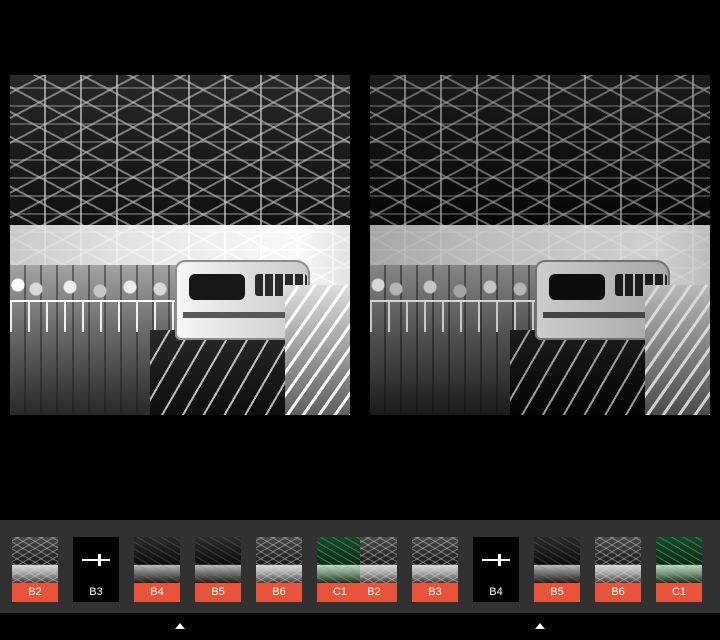 This screenshot has height=640, width=720. What do you see at coordinates (96, 569) in the screenshot?
I see `filter-thumbnail-selected: B3` at bounding box center [96, 569].